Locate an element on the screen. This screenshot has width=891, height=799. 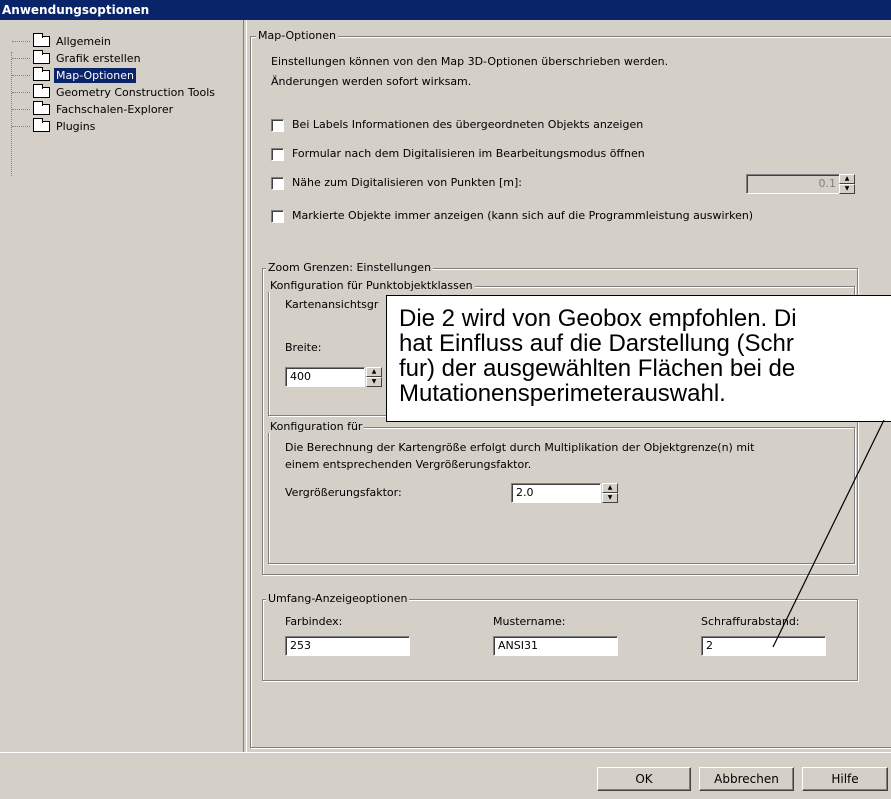
description-line-2: Änderungen werden sofort wirksam. is located at coordinates (371, 81).